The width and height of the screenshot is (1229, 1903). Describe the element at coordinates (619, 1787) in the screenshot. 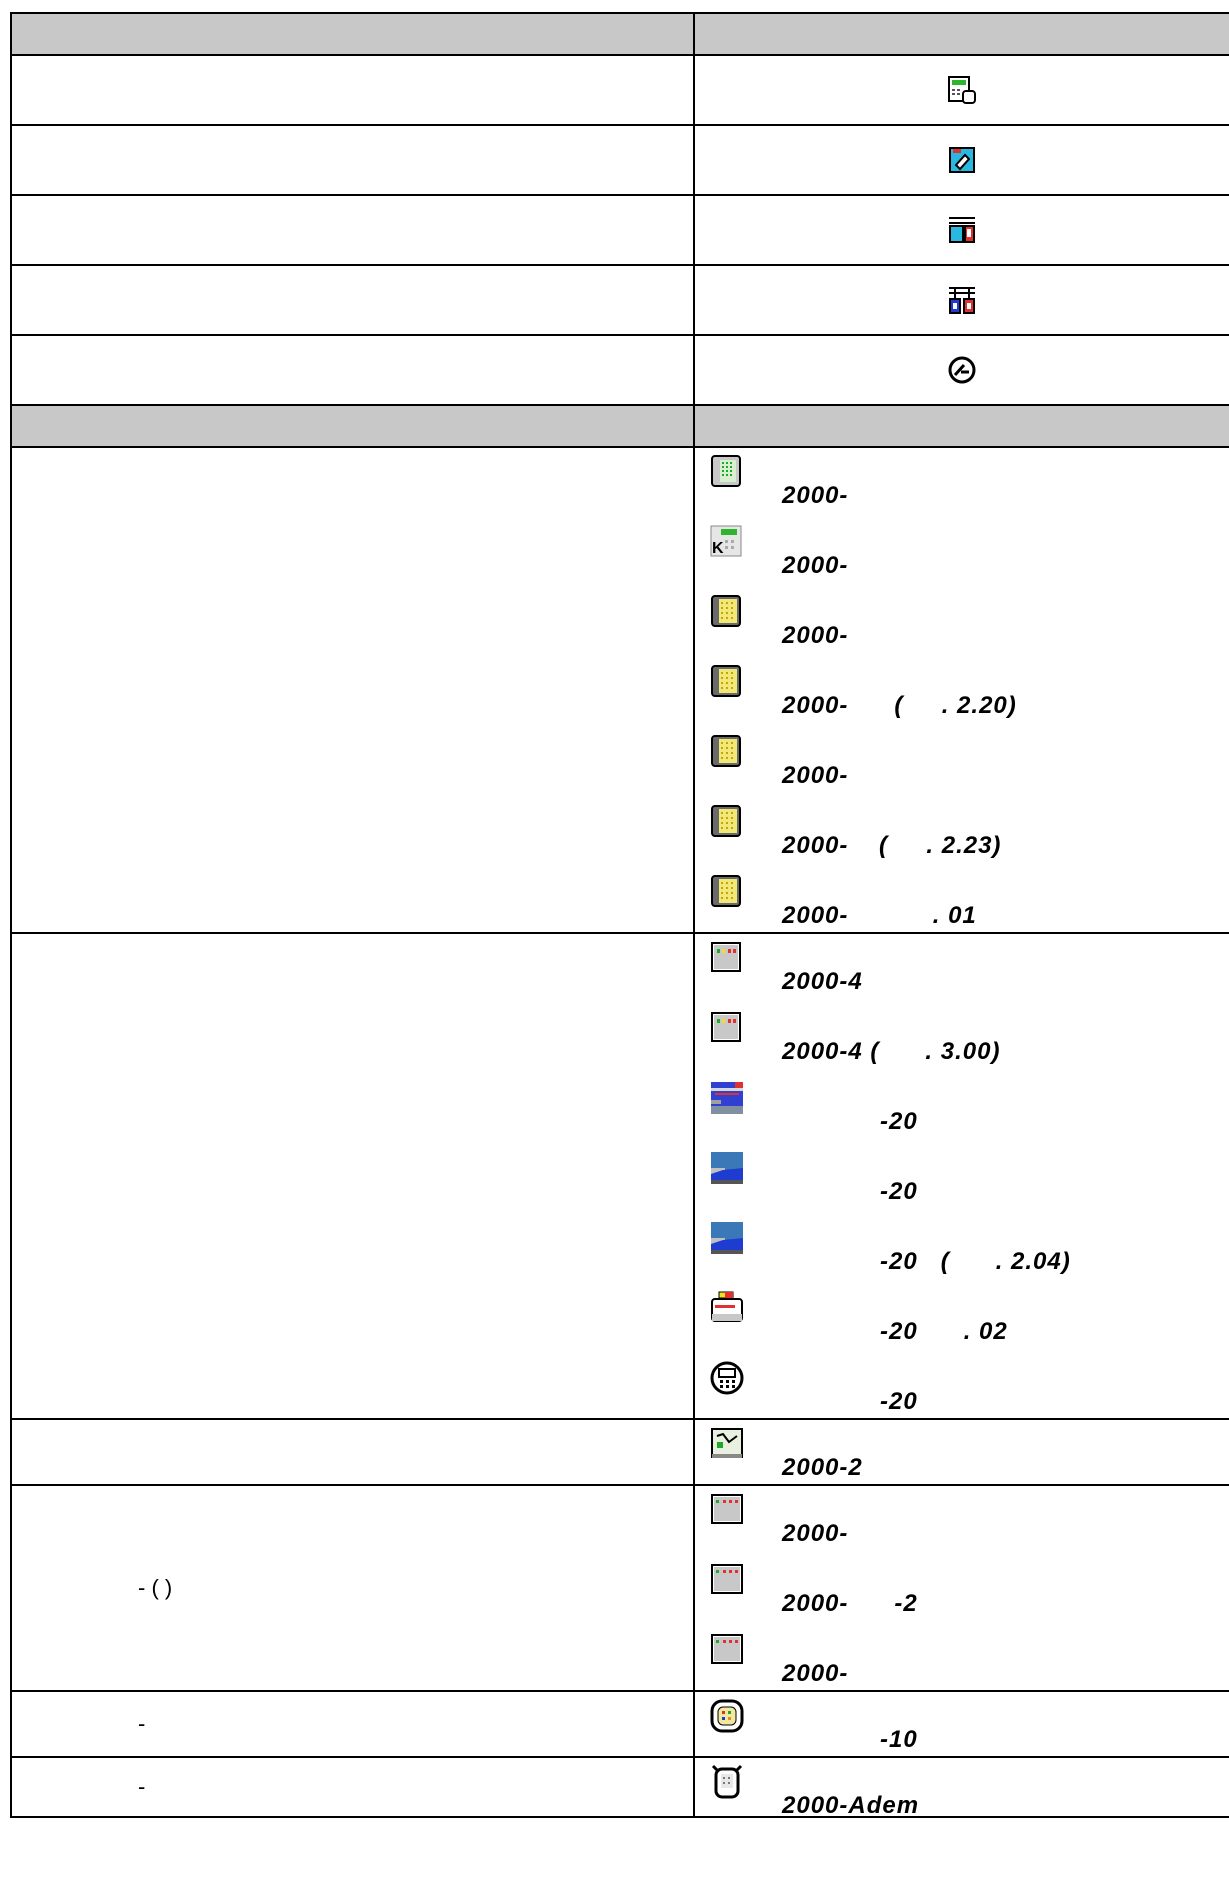

I see `table-row: - 2000-Adem` at that location.